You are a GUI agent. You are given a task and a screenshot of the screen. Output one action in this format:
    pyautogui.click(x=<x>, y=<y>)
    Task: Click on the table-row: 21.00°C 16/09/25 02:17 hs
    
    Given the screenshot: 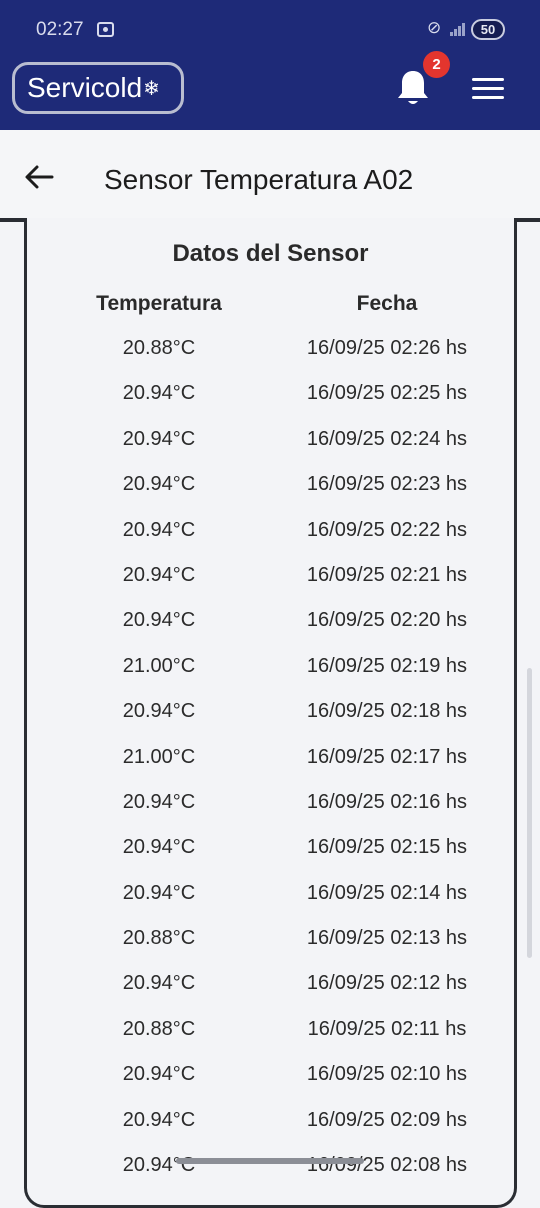 What is the action you would take?
    pyautogui.click(x=270, y=768)
    